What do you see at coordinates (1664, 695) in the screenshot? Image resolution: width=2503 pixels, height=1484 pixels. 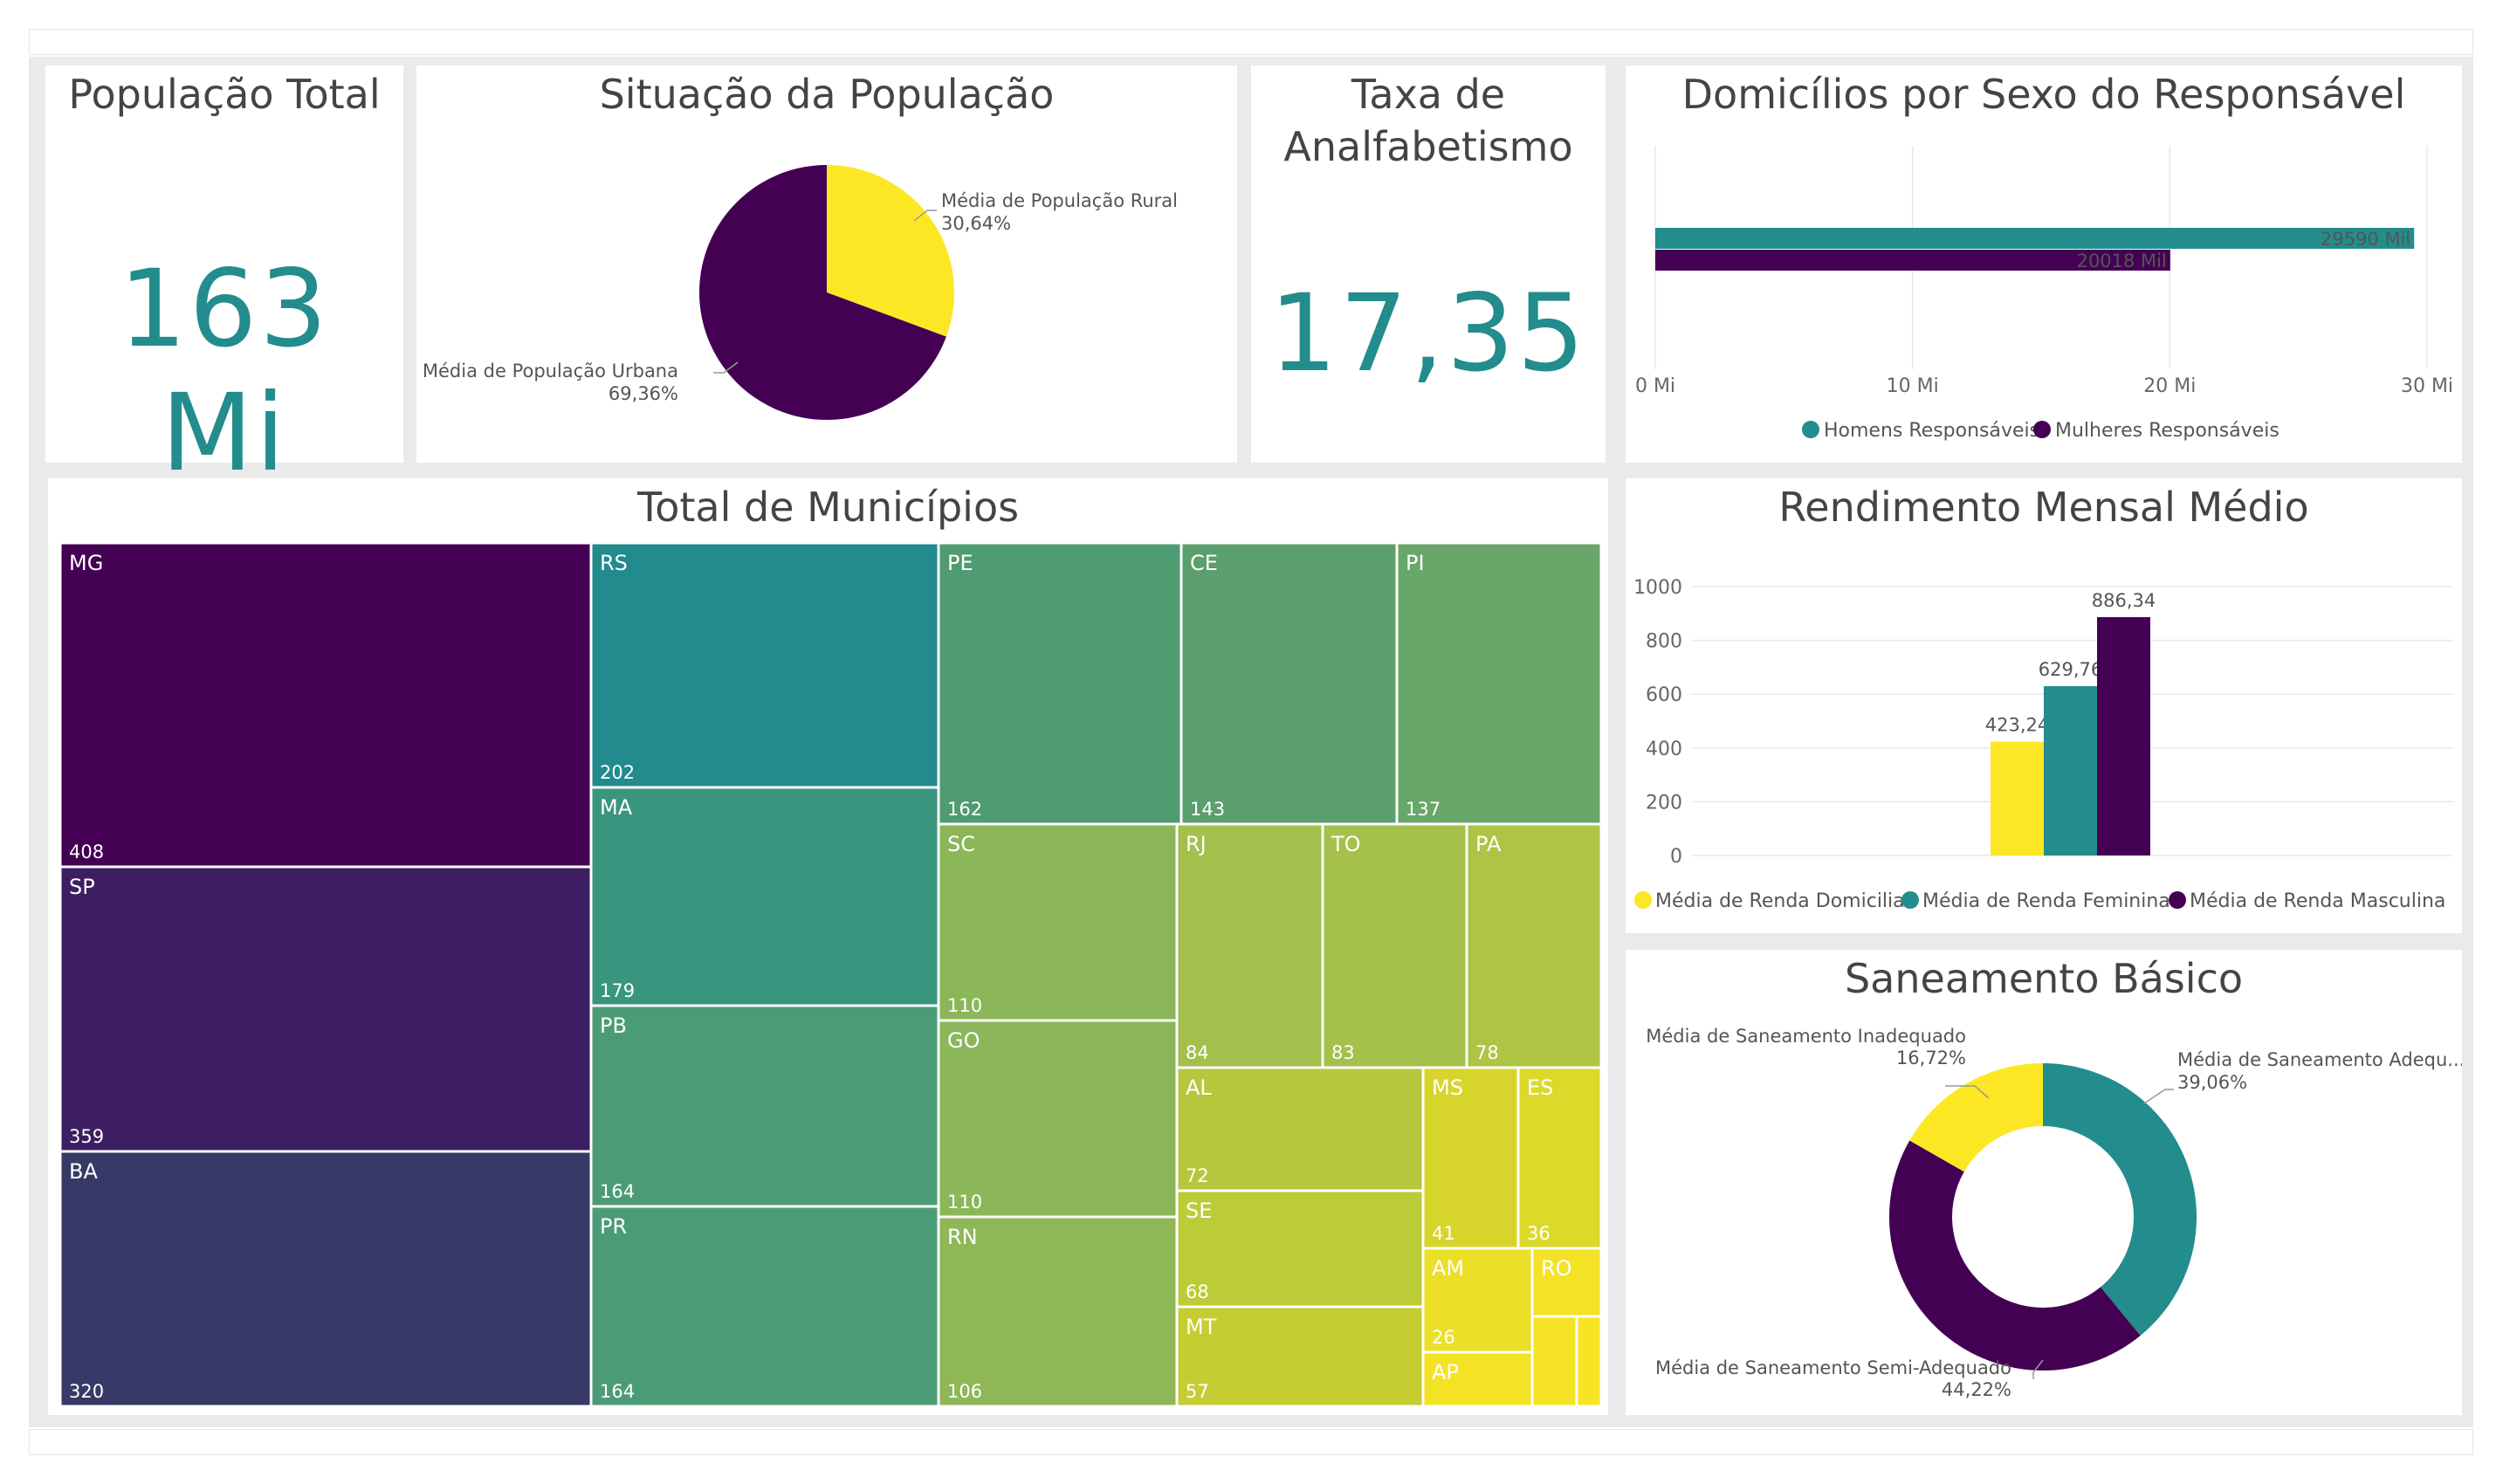 I see `y-tick-label: 600` at bounding box center [1664, 695].